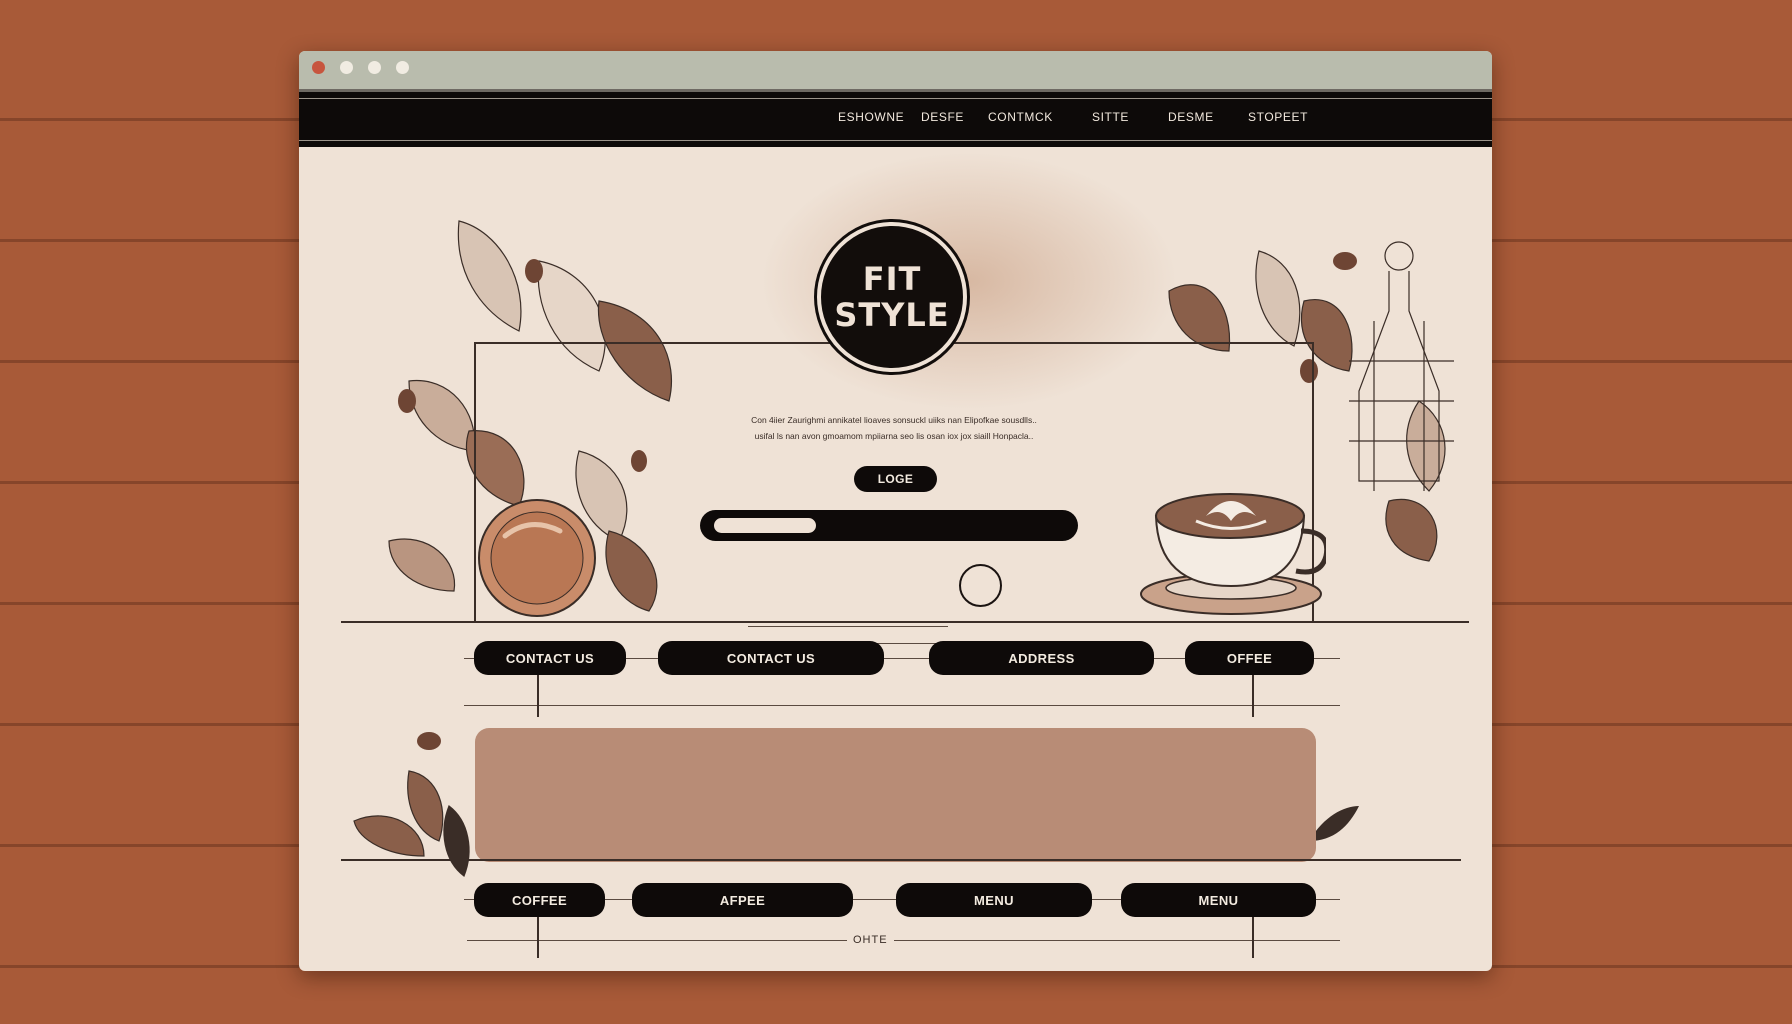 Image resolution: width=1792 pixels, height=1024 pixels. What do you see at coordinates (318, 67) in the screenshot?
I see `close-window-button` at bounding box center [318, 67].